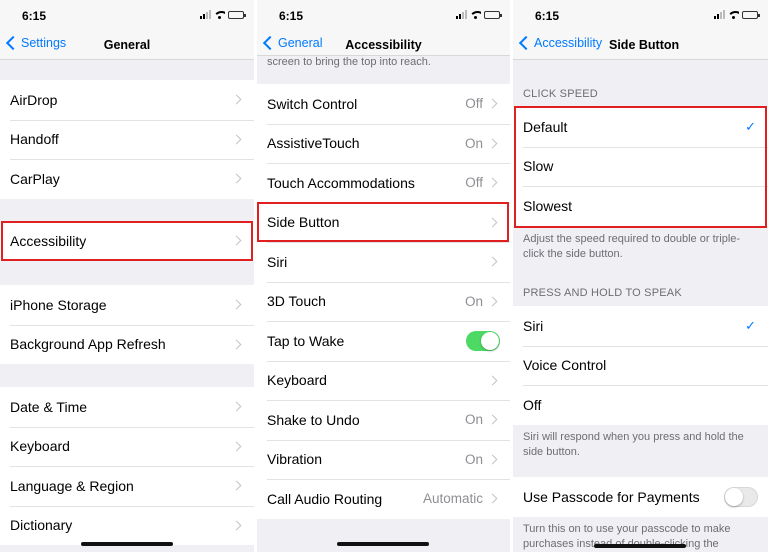 This screenshot has width=768, height=552. What do you see at coordinates (312, 103) in the screenshot?
I see `row-label: Switch Control` at bounding box center [312, 103].